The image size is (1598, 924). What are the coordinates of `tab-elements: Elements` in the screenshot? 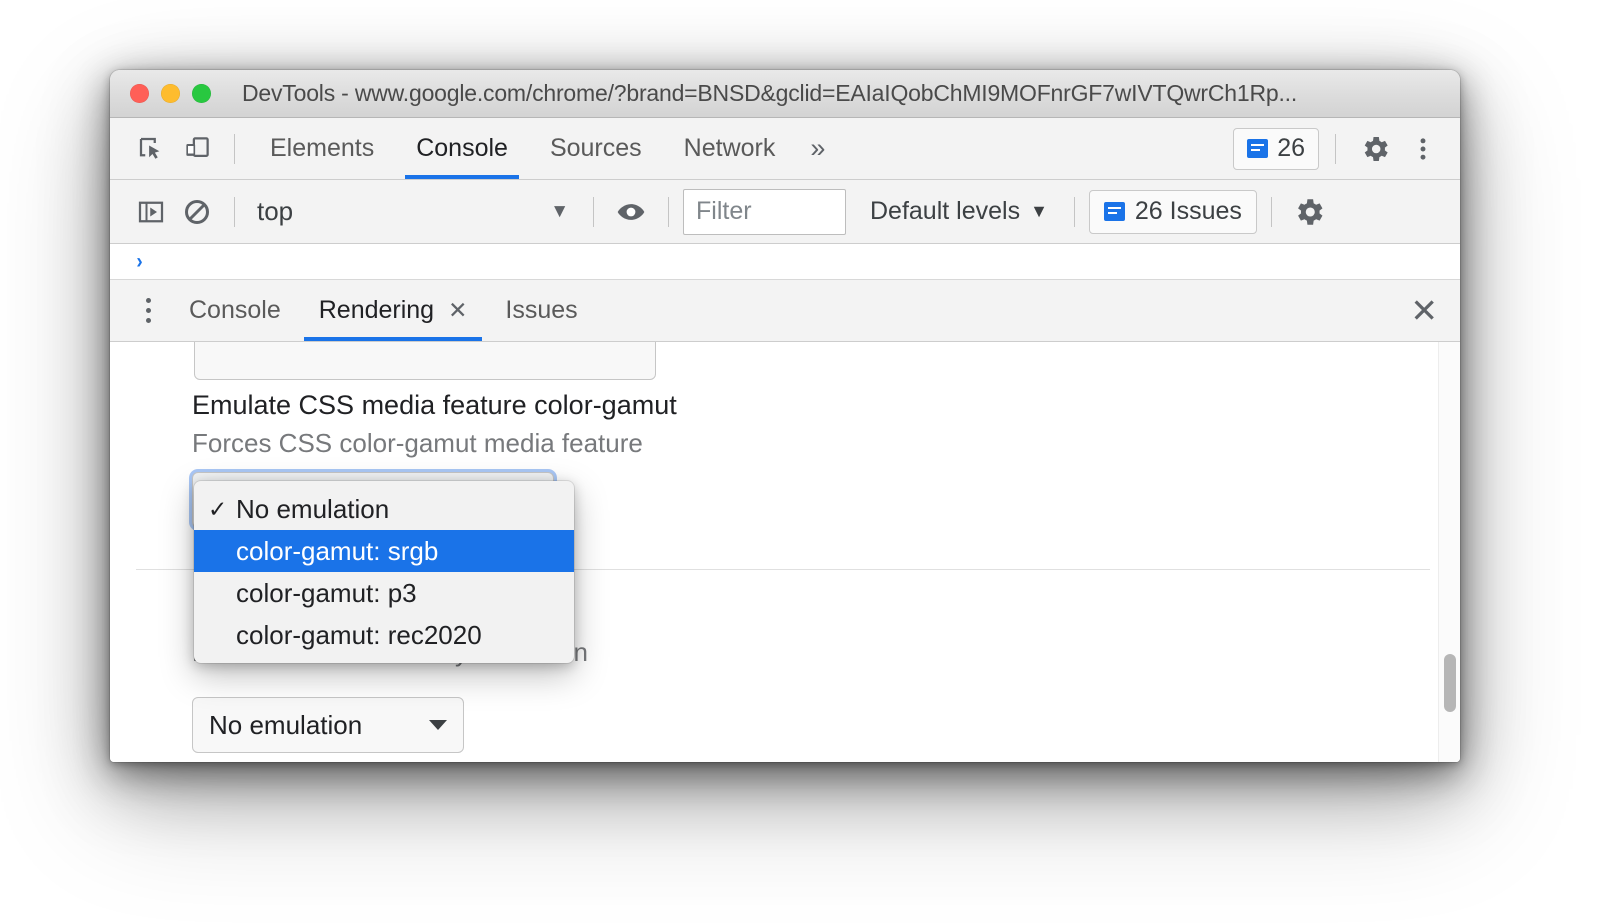 It's located at (322, 148).